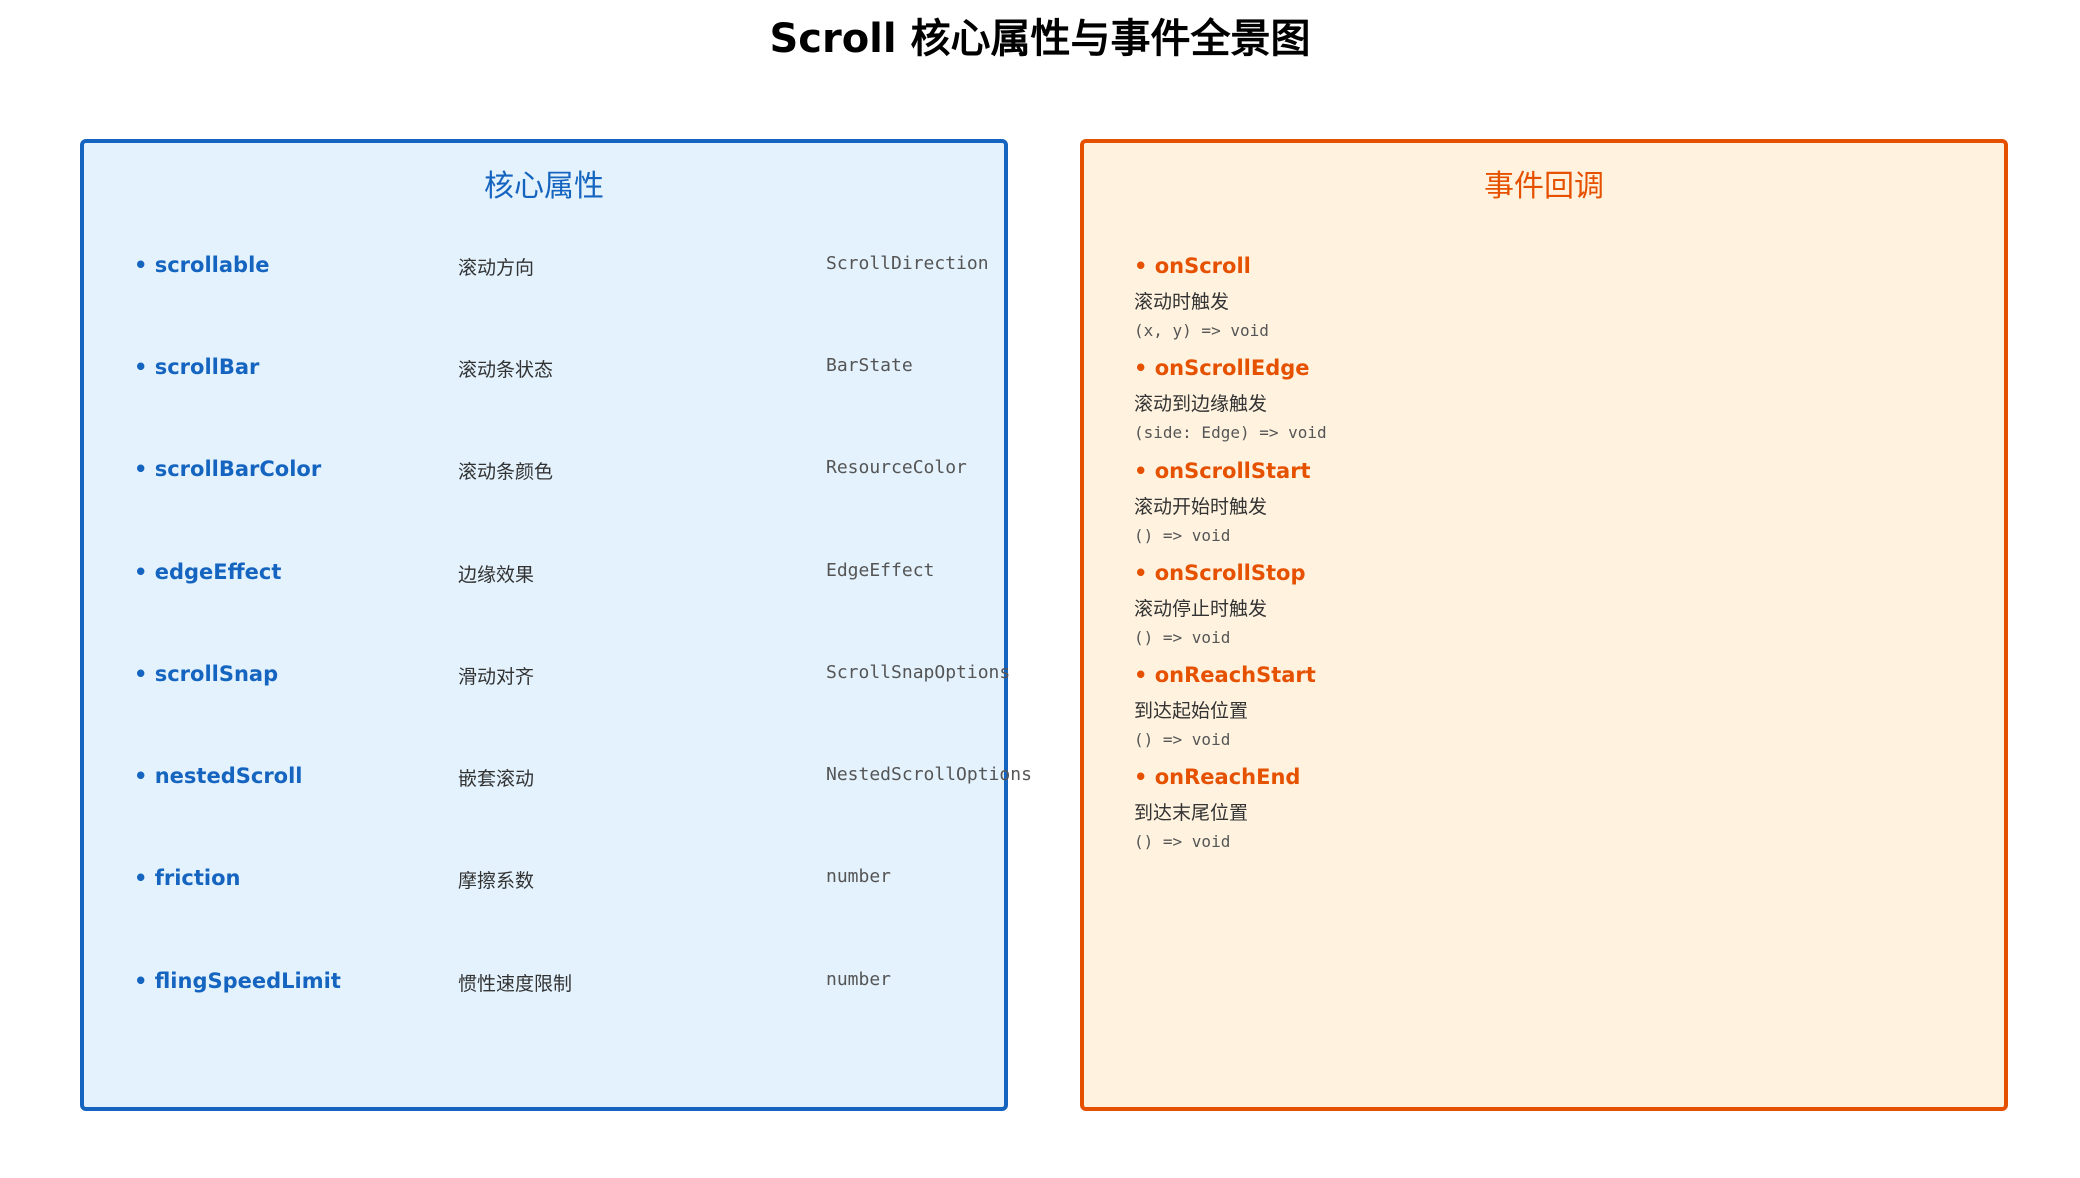  What do you see at coordinates (896, 467) in the screenshot?
I see `property-type: ResourceColor` at bounding box center [896, 467].